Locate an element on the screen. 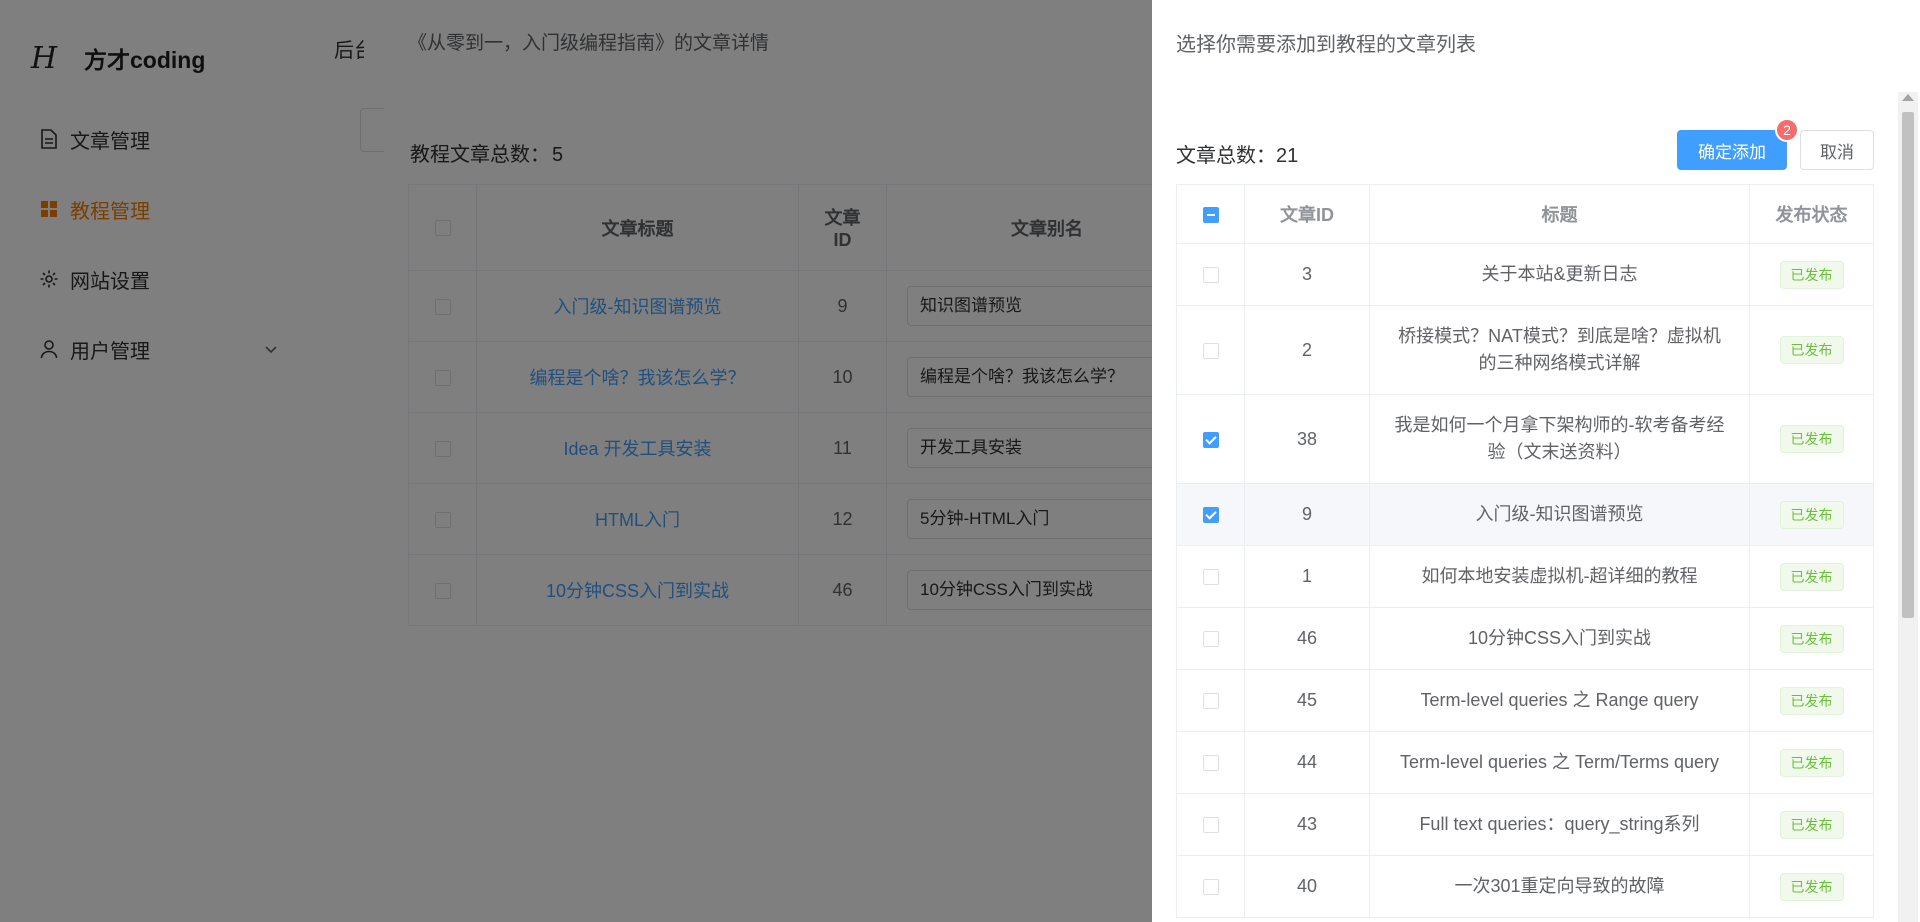 The width and height of the screenshot is (1920, 922). article-title: 关于本站&更新日志 is located at coordinates (1559, 274).